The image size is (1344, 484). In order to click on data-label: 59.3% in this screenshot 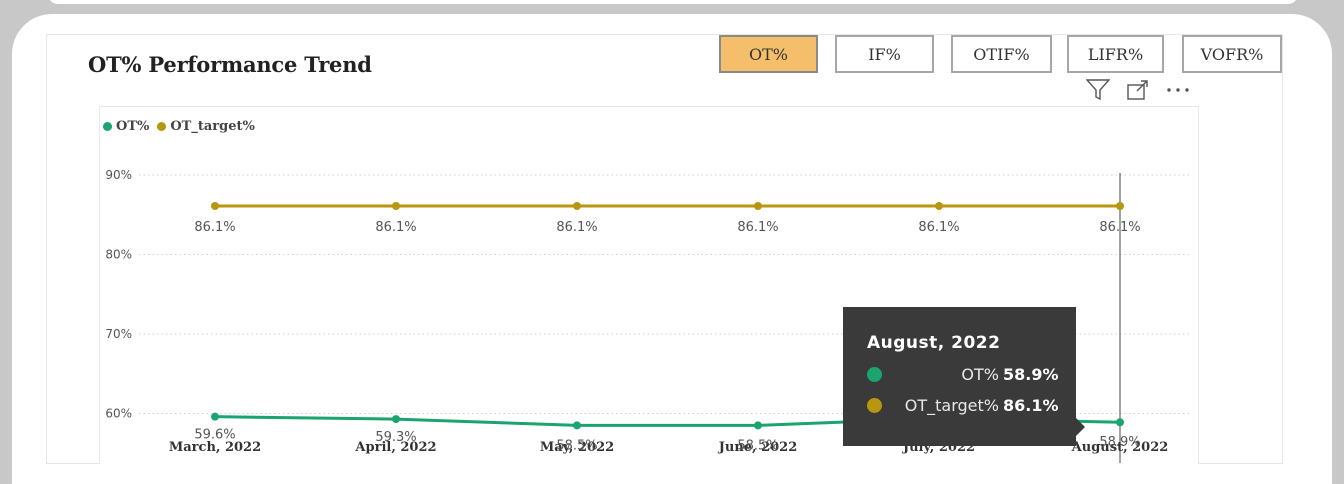, I will do `click(395, 437)`.